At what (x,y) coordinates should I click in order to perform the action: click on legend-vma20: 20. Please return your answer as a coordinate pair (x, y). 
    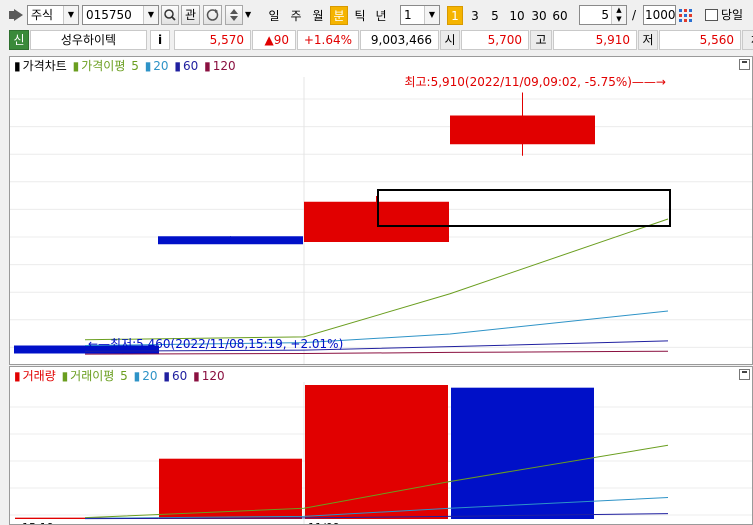
    Looking at the image, I should click on (150, 376).